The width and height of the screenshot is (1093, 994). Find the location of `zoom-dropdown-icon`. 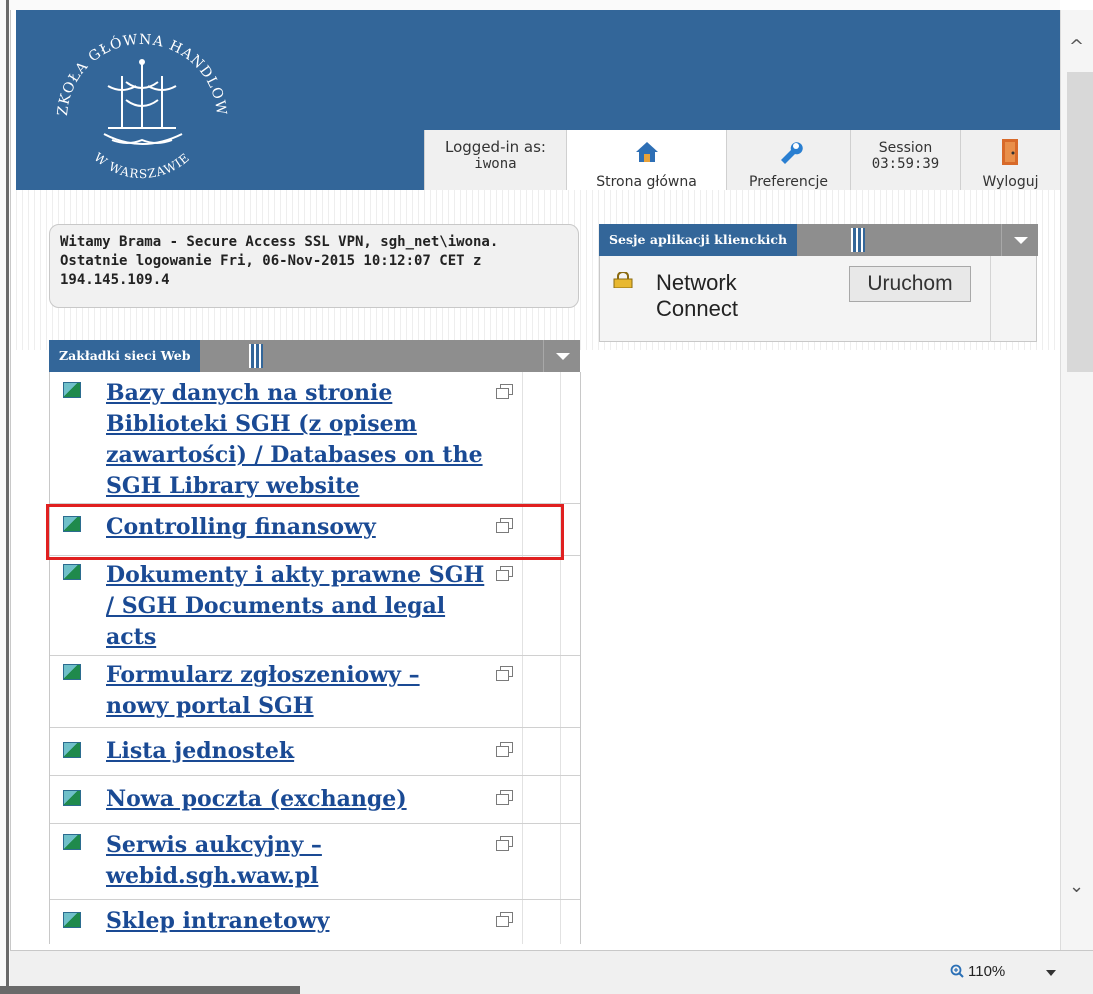

zoom-dropdown-icon is located at coordinates (1051, 973).